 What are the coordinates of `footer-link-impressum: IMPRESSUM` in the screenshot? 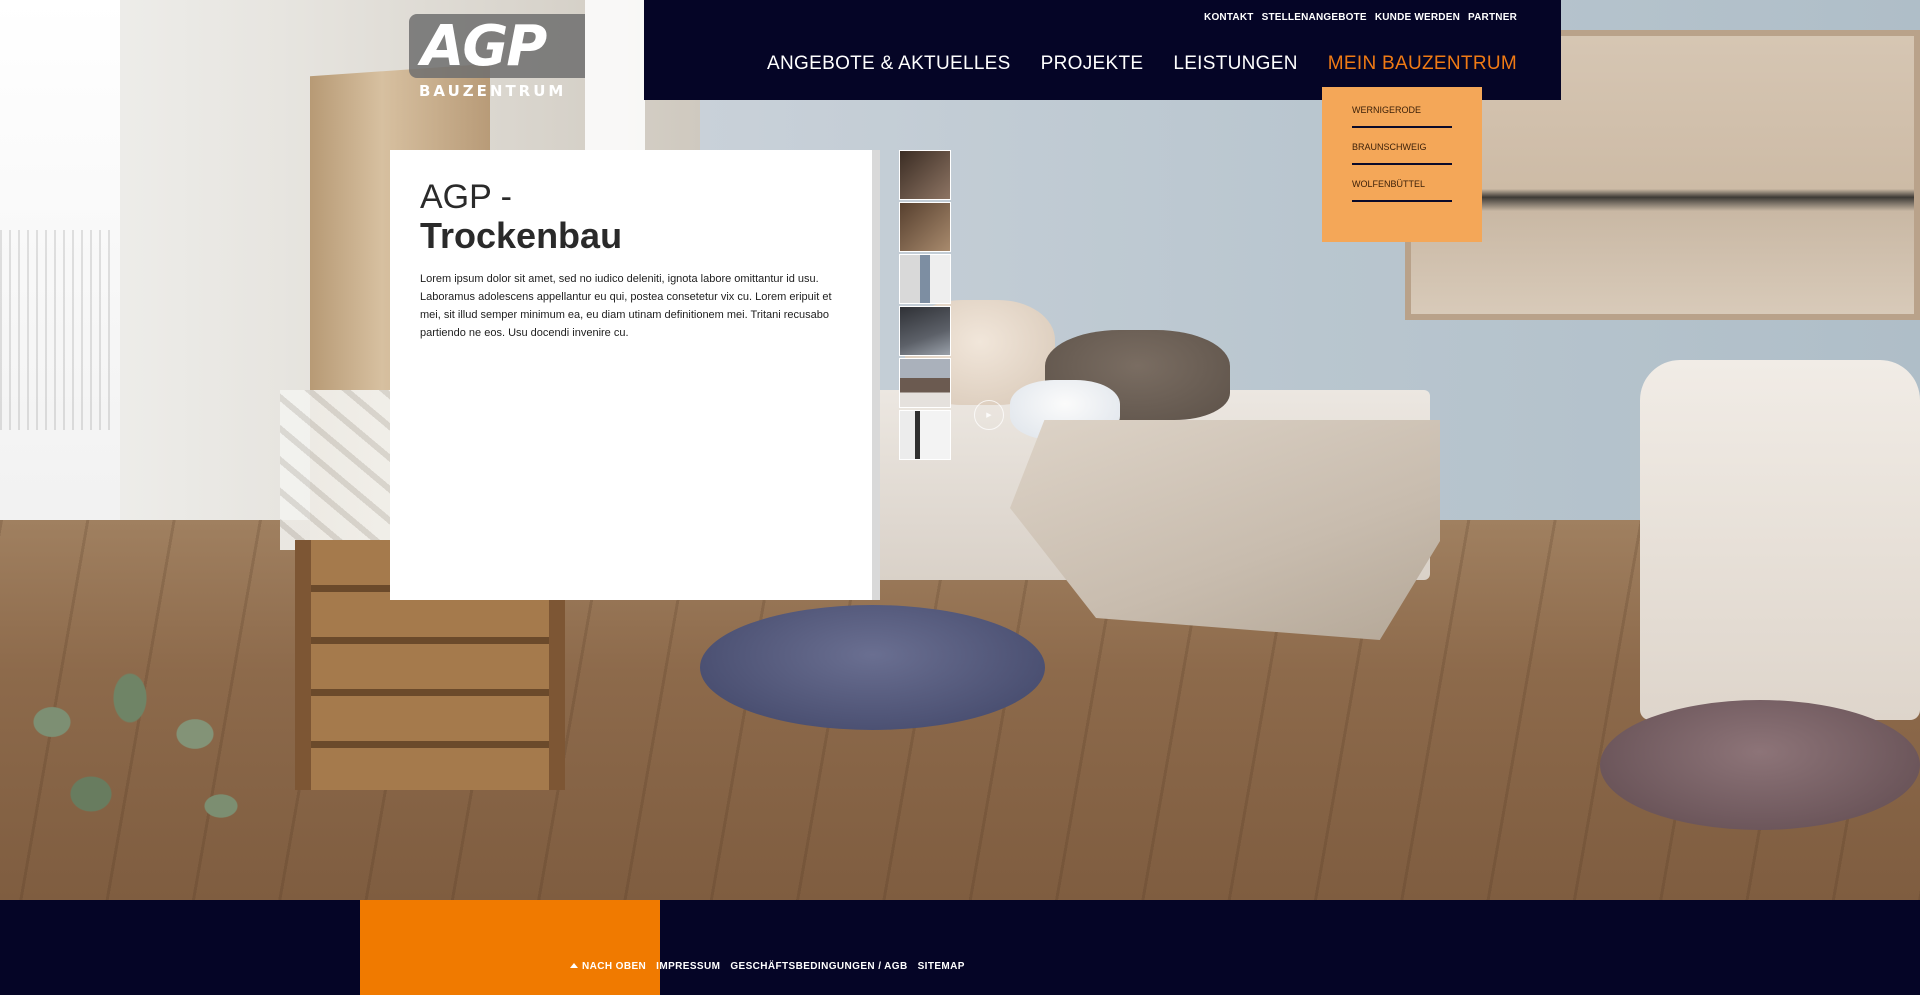 It's located at (688, 966).